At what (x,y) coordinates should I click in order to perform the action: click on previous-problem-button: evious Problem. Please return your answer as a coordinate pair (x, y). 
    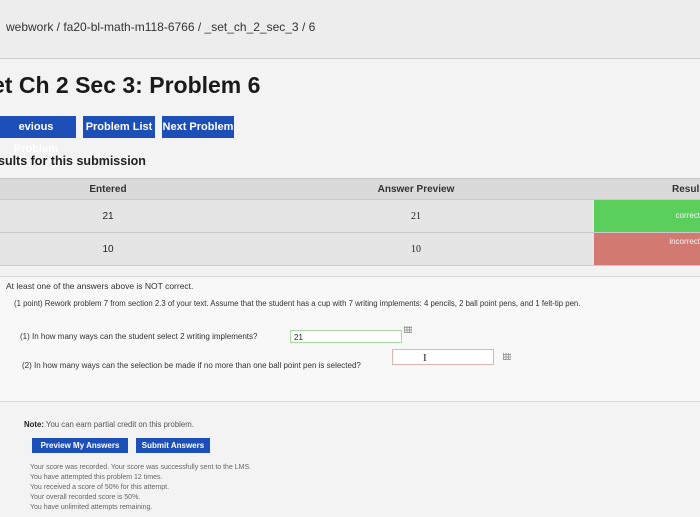
    Looking at the image, I should click on (38, 135).